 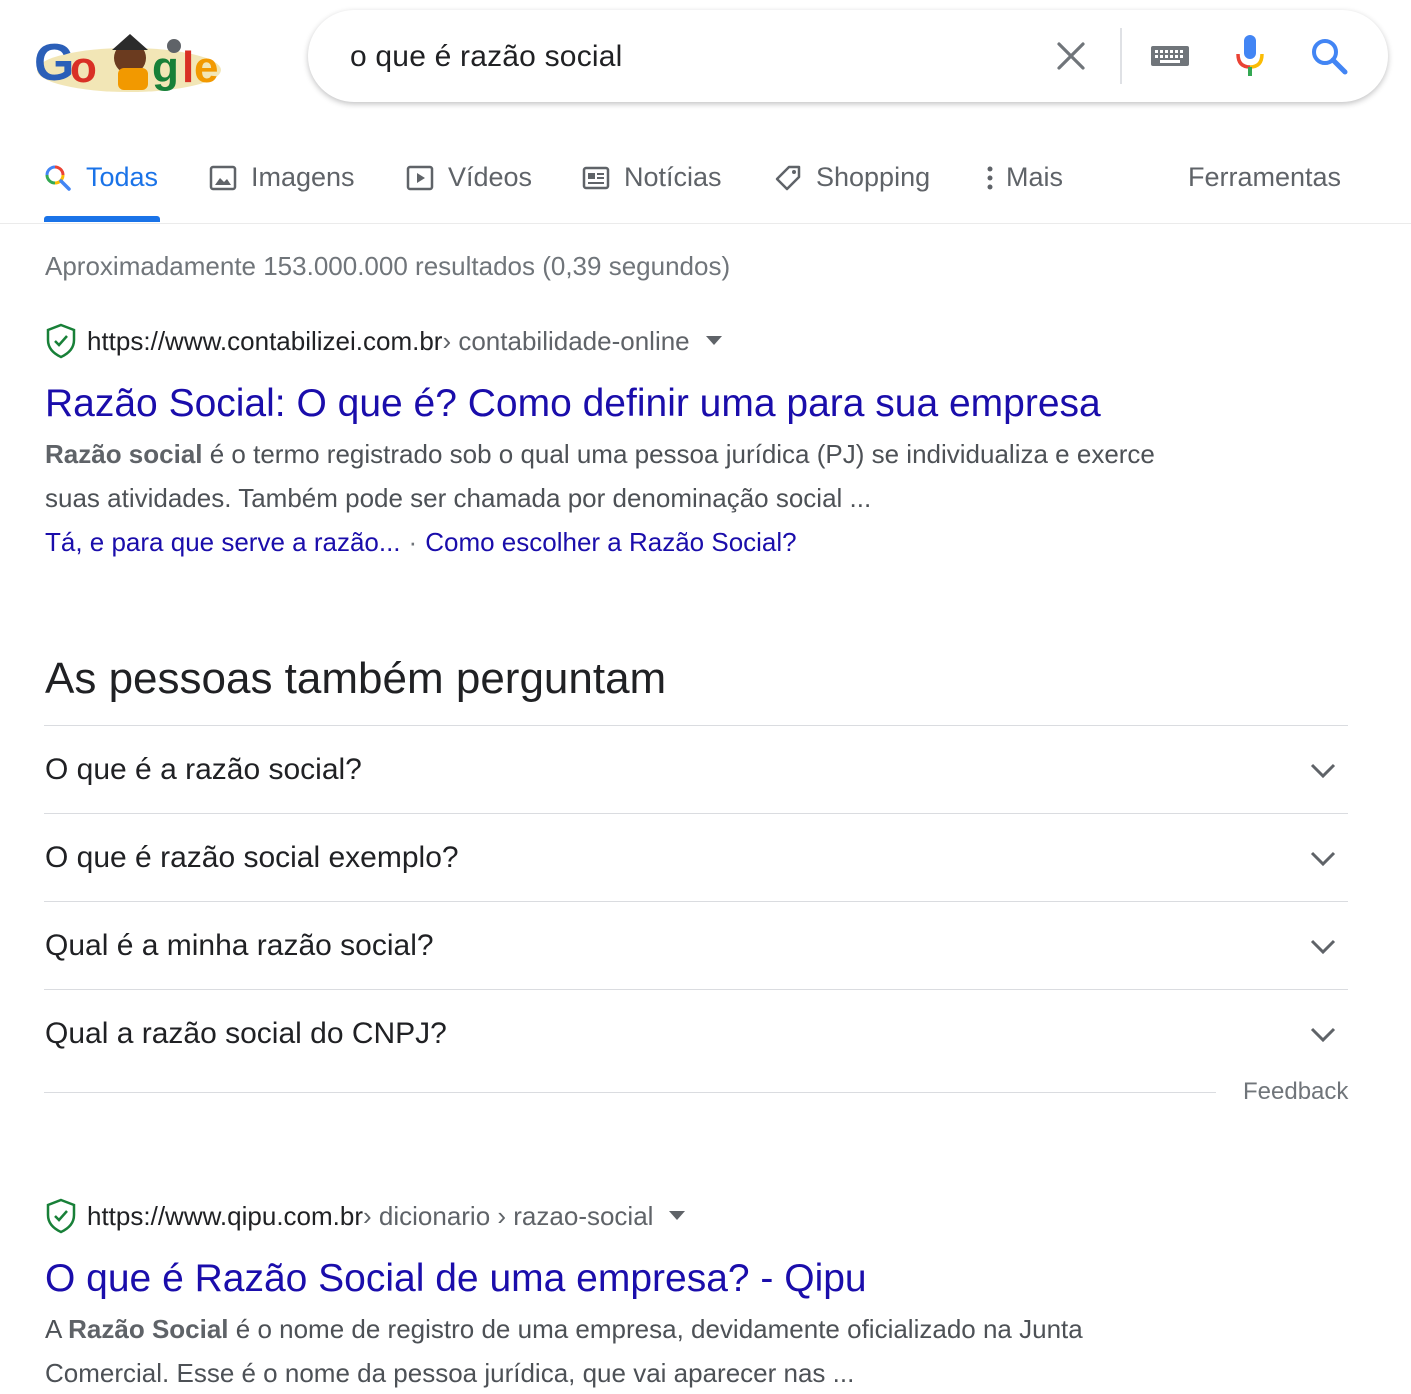 I want to click on search-divider, so click(x=1121, y=56).